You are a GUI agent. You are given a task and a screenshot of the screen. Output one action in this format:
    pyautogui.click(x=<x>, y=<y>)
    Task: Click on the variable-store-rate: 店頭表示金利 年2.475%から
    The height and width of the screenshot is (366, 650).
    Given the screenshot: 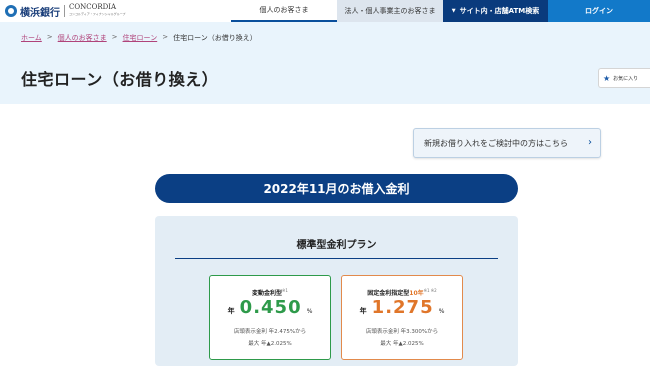 What is the action you would take?
    pyautogui.click(x=270, y=332)
    